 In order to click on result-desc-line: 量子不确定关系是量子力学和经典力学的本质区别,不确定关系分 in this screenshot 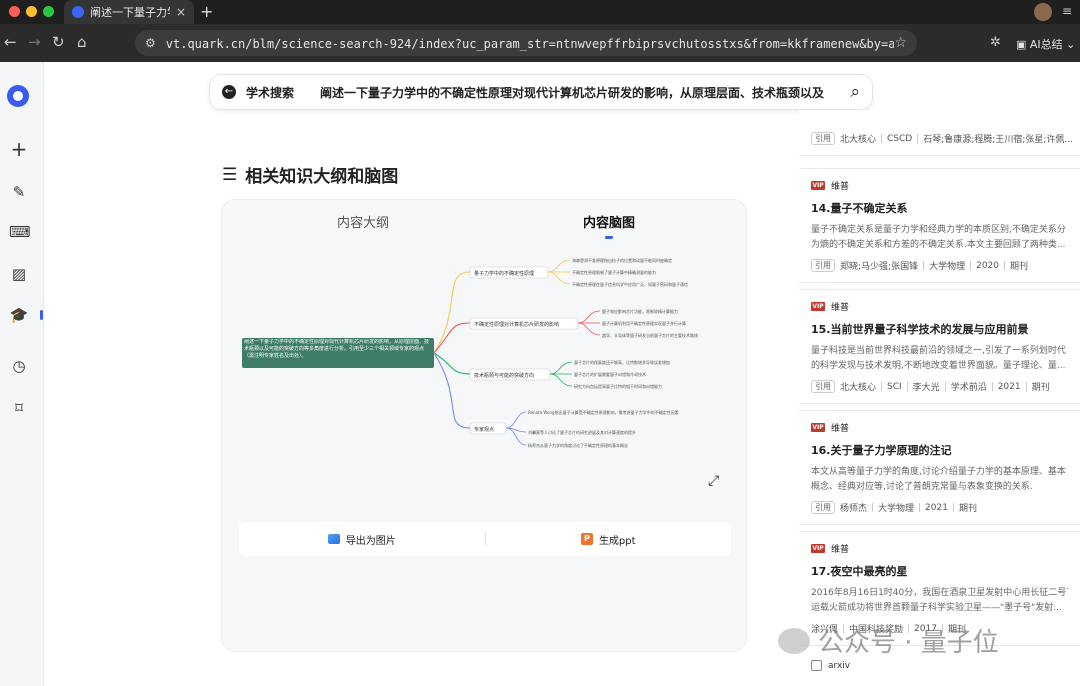, I will do `click(938, 230)`.